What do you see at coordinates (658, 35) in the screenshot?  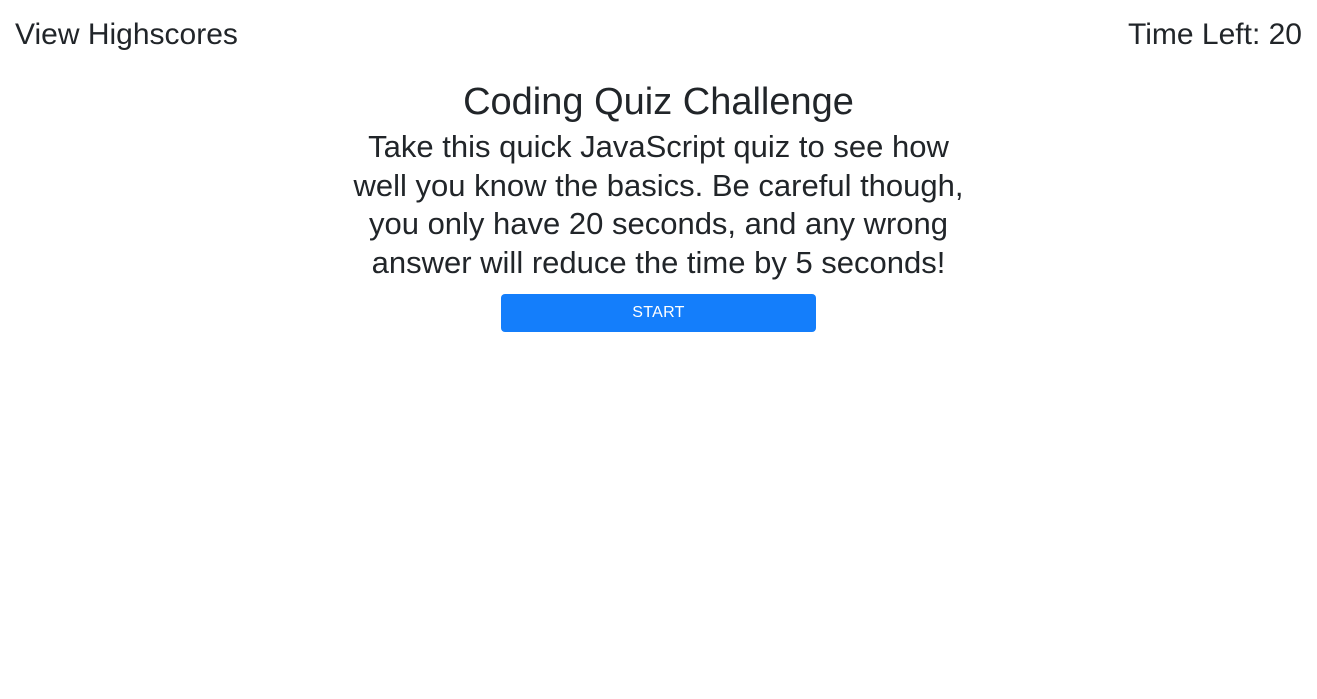 I see `top-bar: View Highscores Time Left: 20` at bounding box center [658, 35].